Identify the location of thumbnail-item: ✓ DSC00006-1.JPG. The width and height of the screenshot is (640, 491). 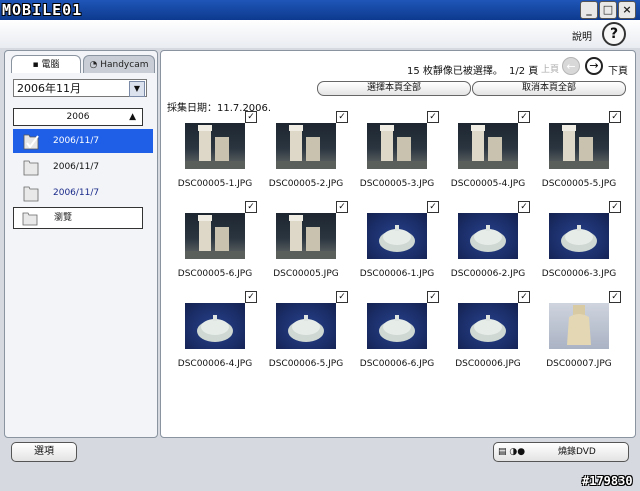
(394, 245).